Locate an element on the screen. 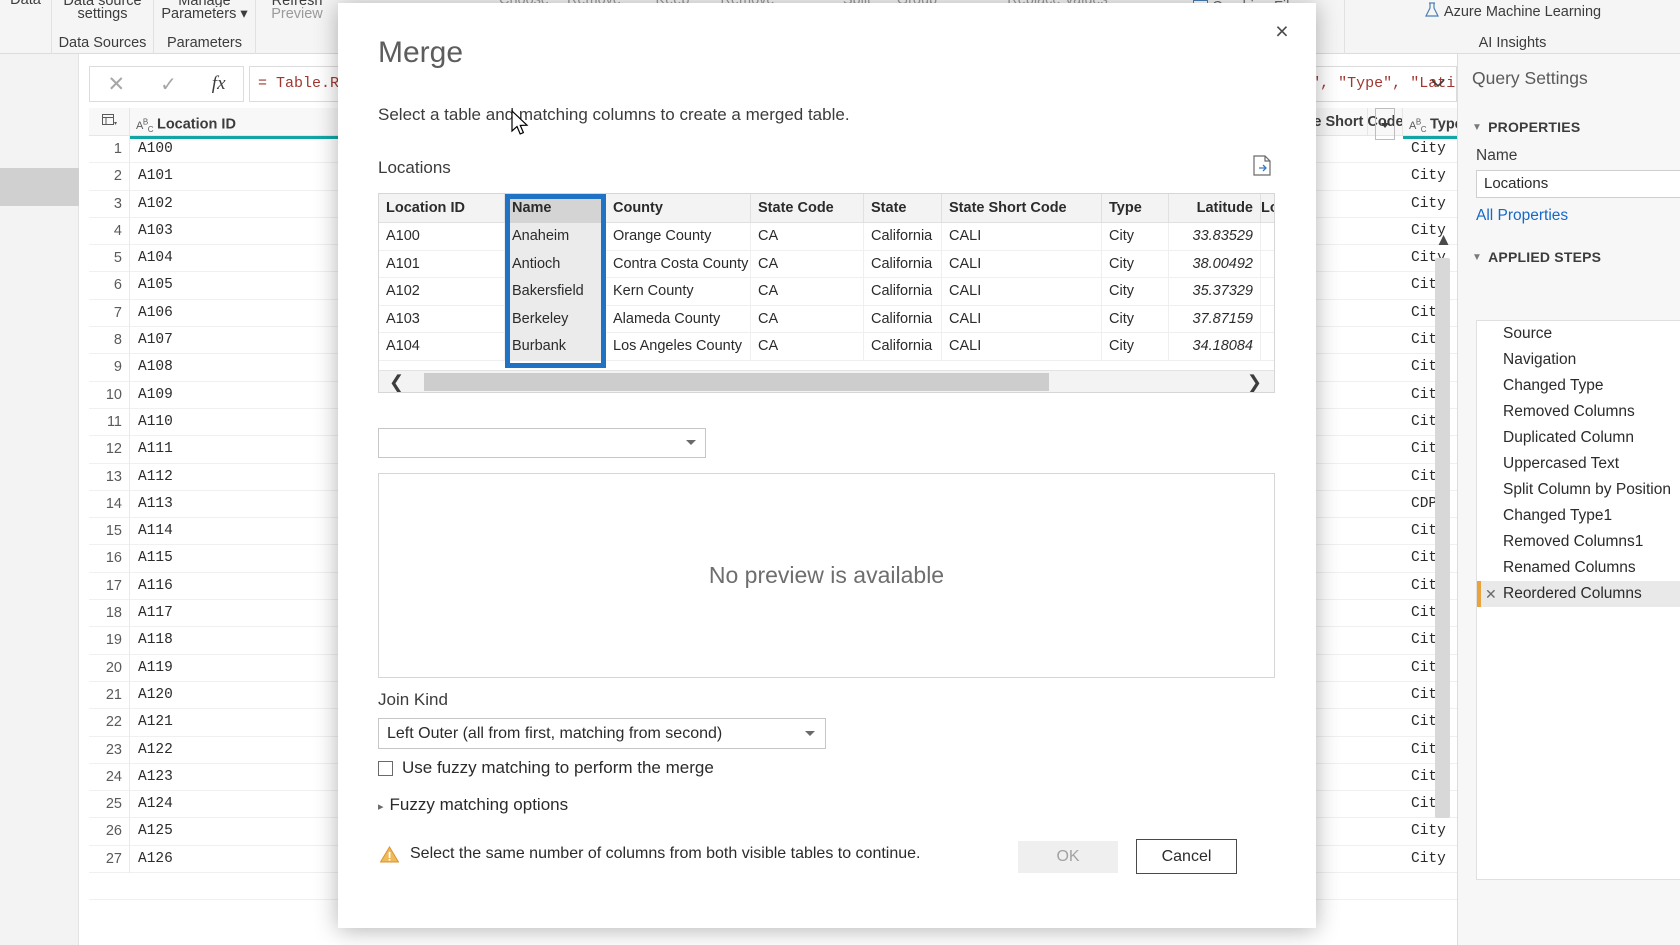  ribbon-group-data-sources: Data source settings Data Sources is located at coordinates (103, 27).